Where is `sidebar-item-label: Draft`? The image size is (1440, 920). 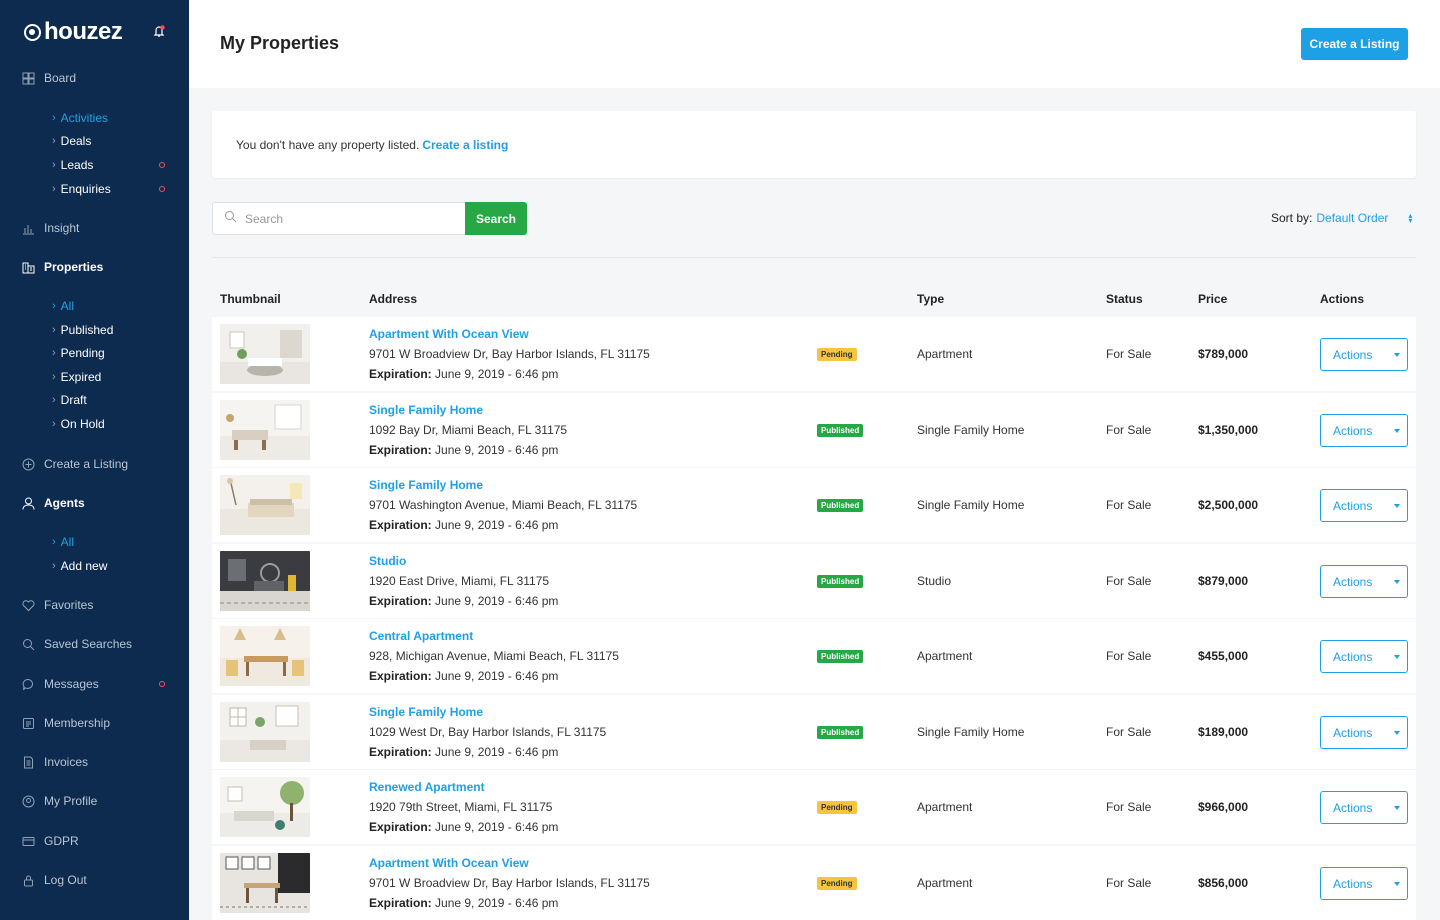 sidebar-item-label: Draft is located at coordinates (73, 400).